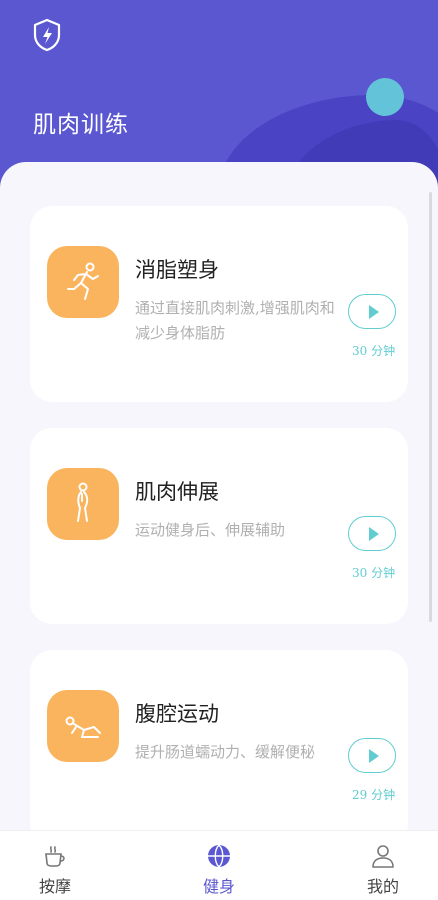 The height and width of the screenshot is (900, 438). I want to click on card-description: 运动健身后、伸展辅助, so click(210, 530).